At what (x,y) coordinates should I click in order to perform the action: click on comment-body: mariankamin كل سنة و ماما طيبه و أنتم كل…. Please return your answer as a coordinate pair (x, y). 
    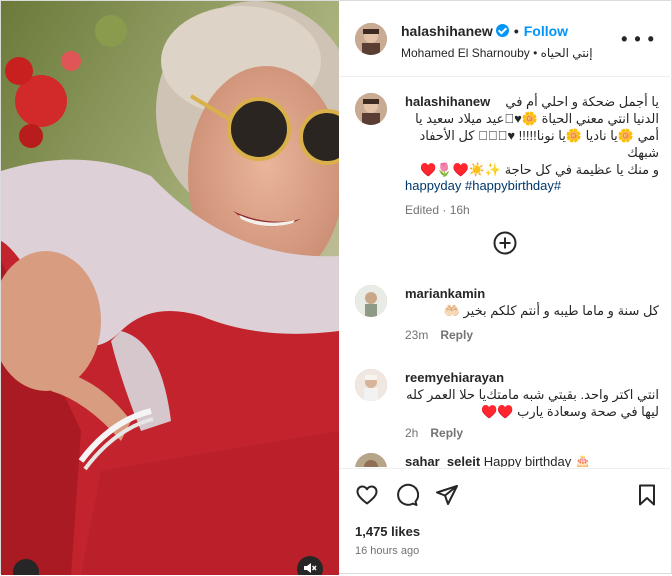
    Looking at the image, I should click on (532, 313).